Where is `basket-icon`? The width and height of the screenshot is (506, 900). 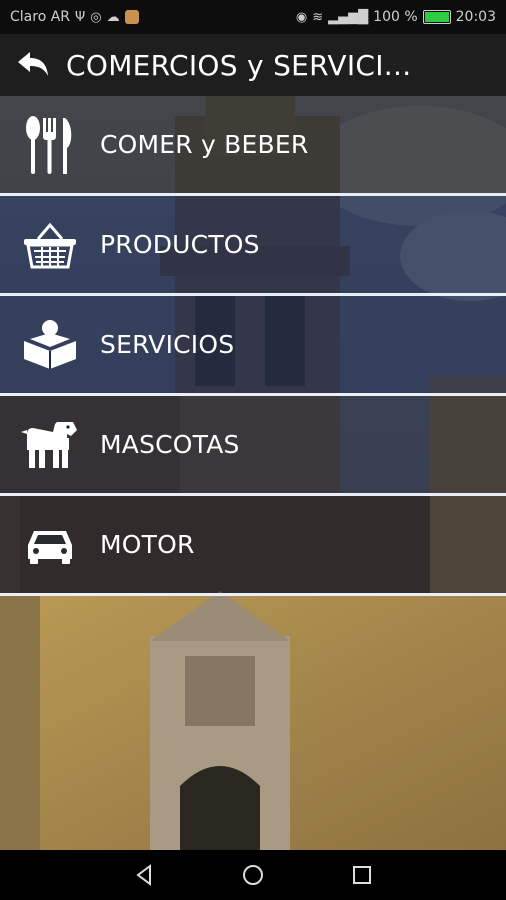
basket-icon is located at coordinates (50, 244).